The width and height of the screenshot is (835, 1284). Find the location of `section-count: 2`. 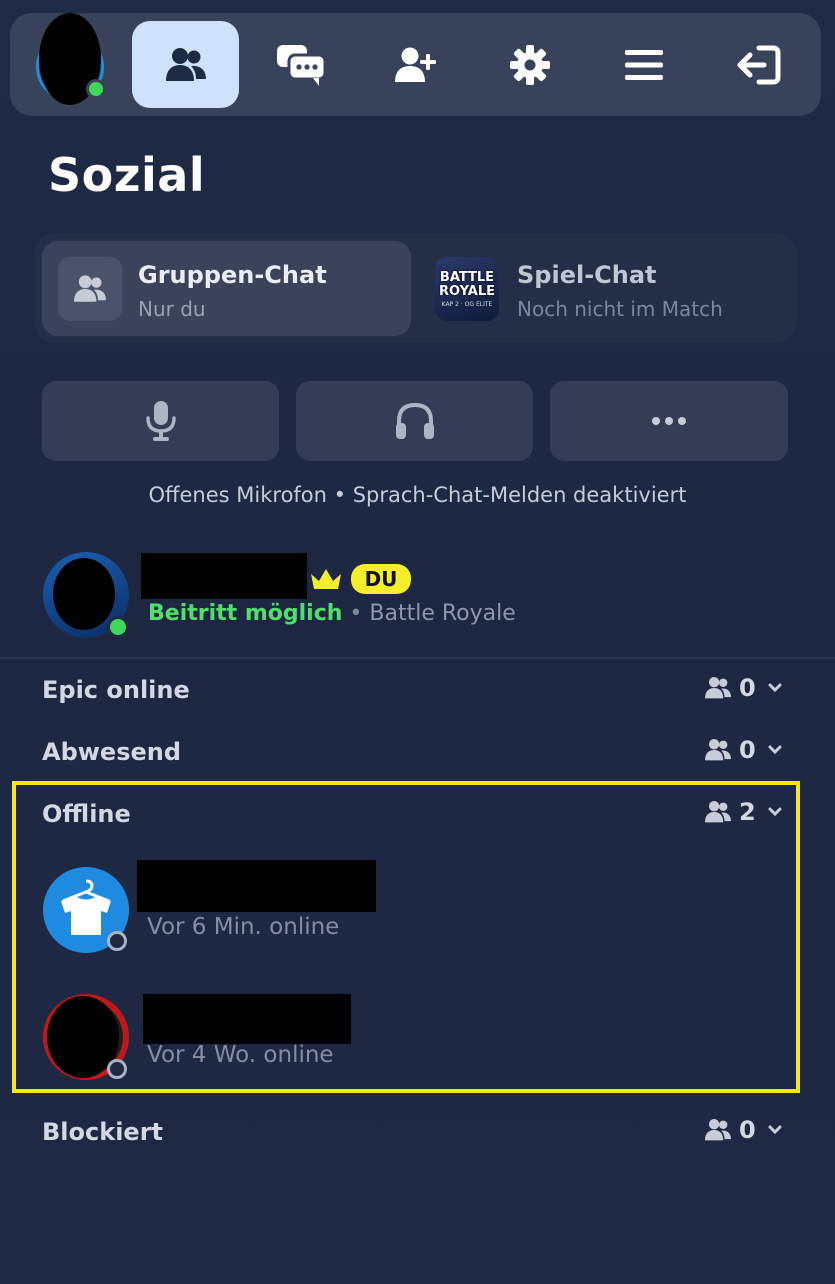

section-count: 2 is located at coordinates (742, 812).